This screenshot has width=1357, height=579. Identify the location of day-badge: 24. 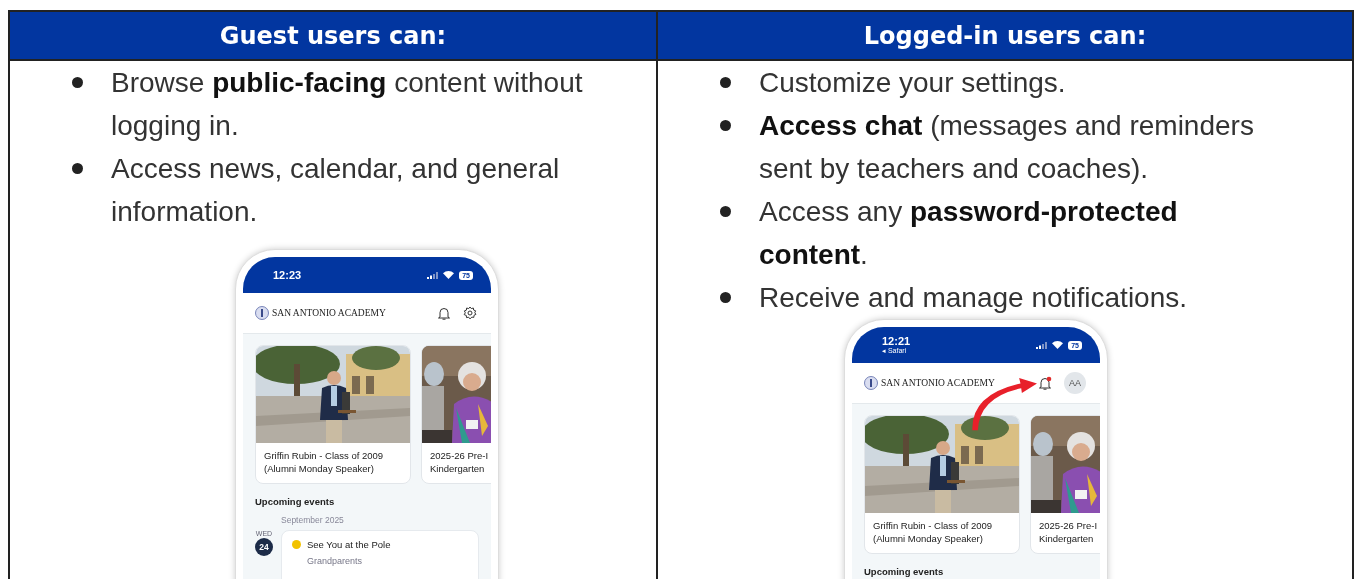
(264, 547).